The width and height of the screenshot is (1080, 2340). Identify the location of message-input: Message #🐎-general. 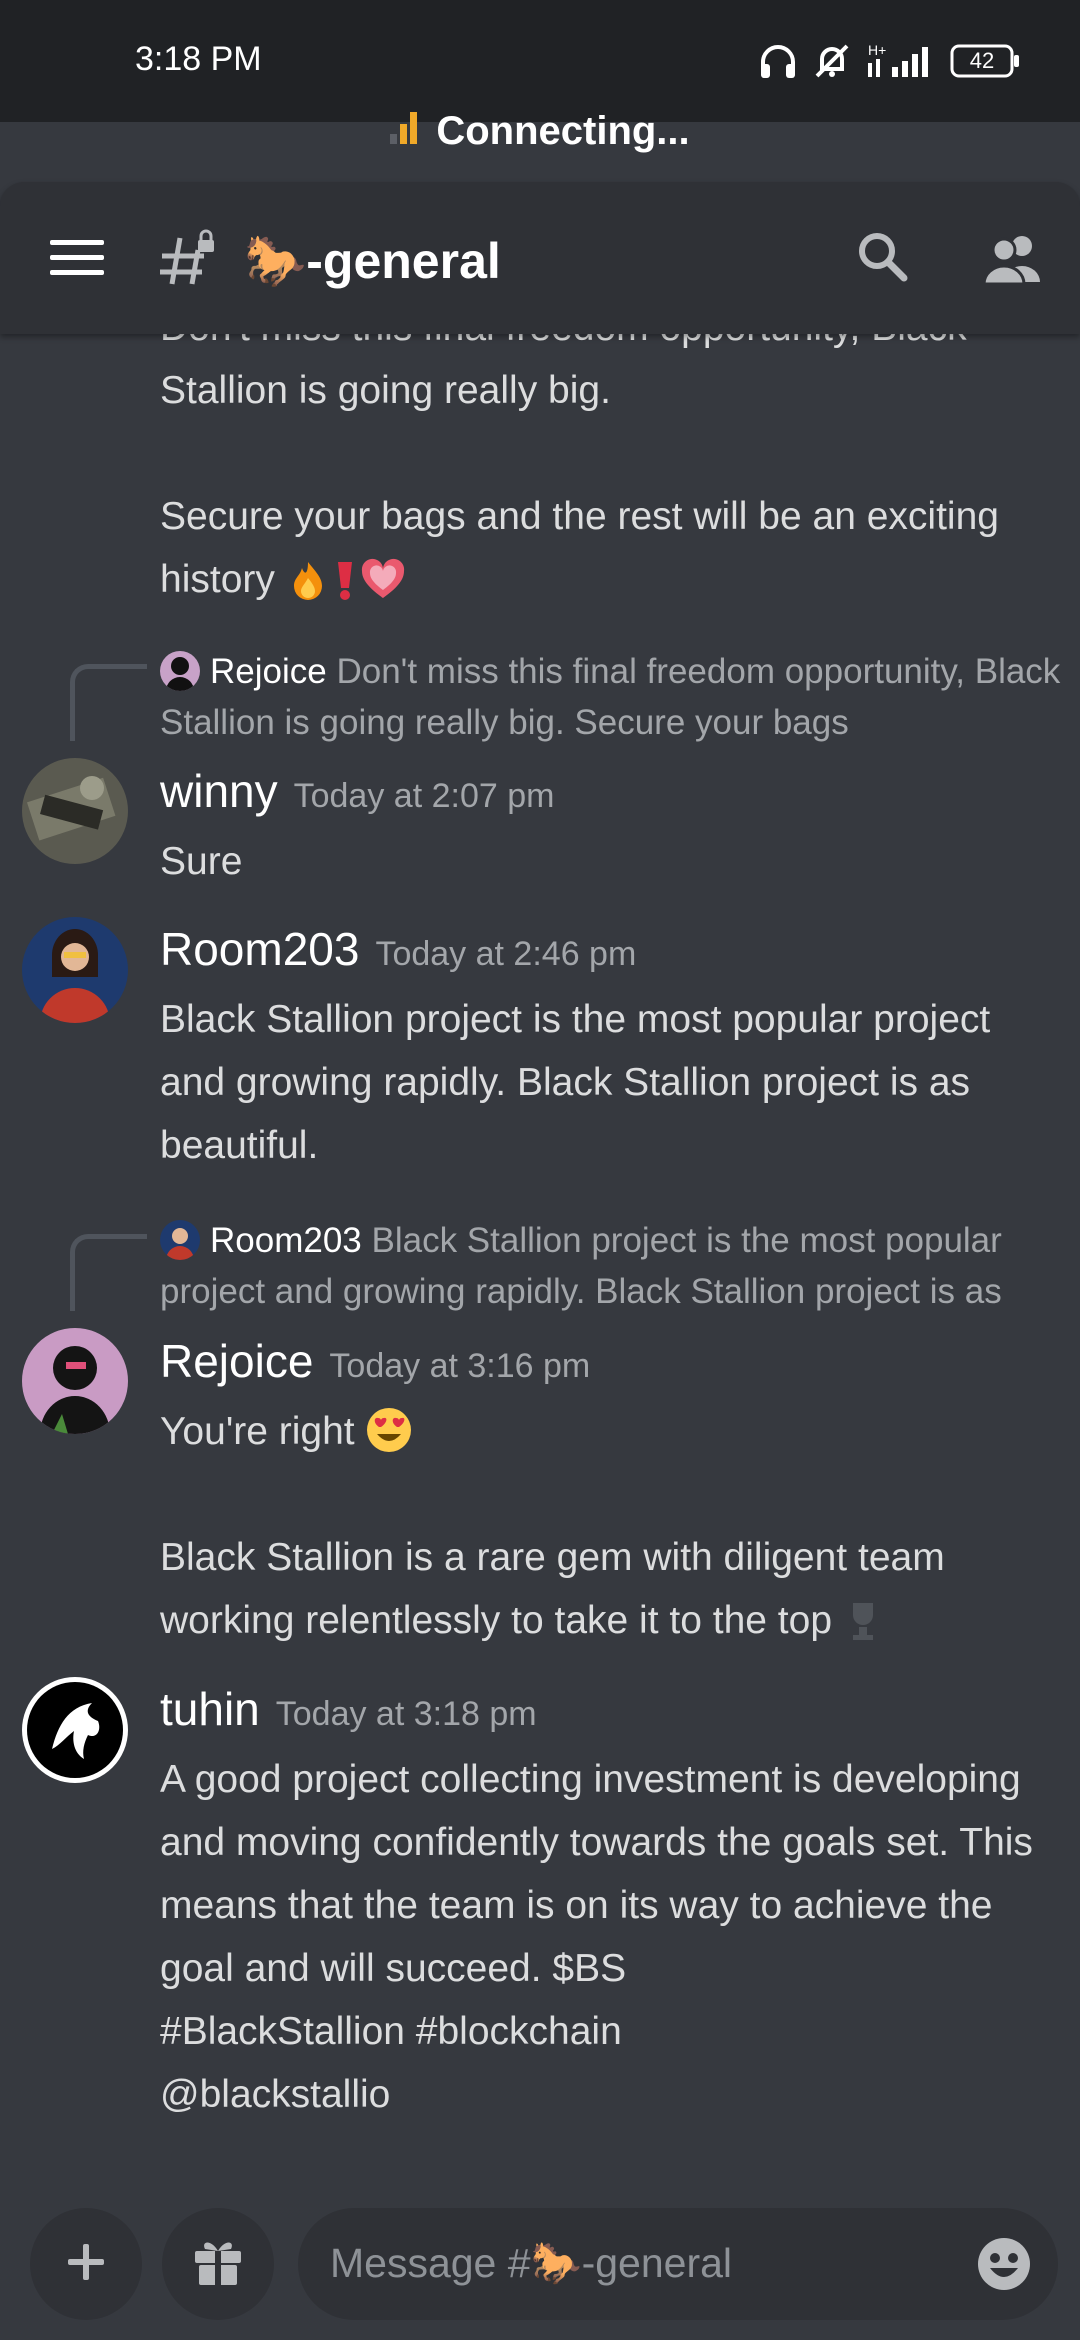
(678, 2264).